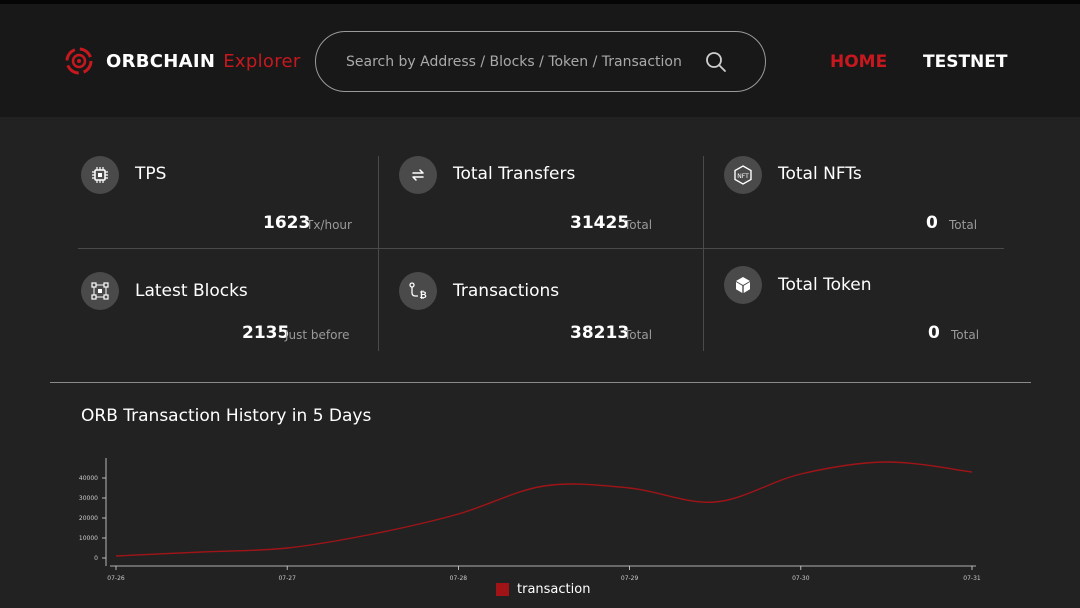  What do you see at coordinates (965, 335) in the screenshot?
I see `stat-tokens-unit: Total` at bounding box center [965, 335].